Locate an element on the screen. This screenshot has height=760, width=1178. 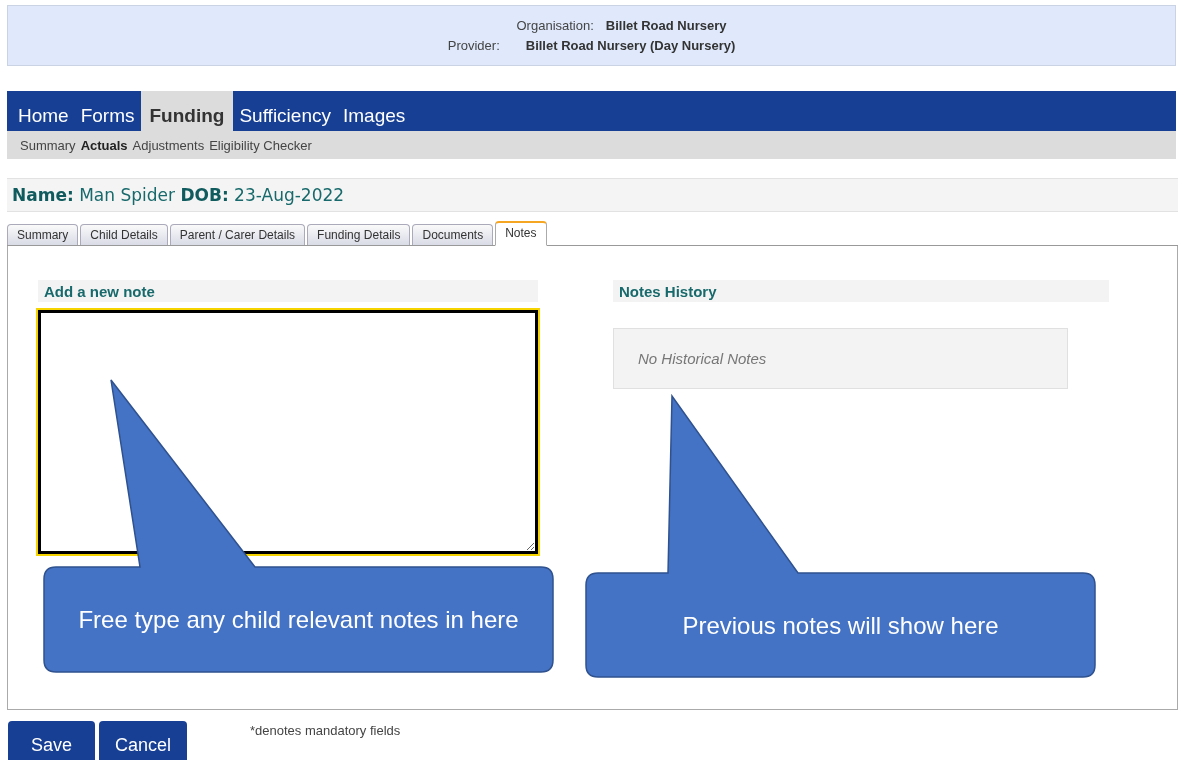
tab: Parent / Carer Details is located at coordinates (237, 234).